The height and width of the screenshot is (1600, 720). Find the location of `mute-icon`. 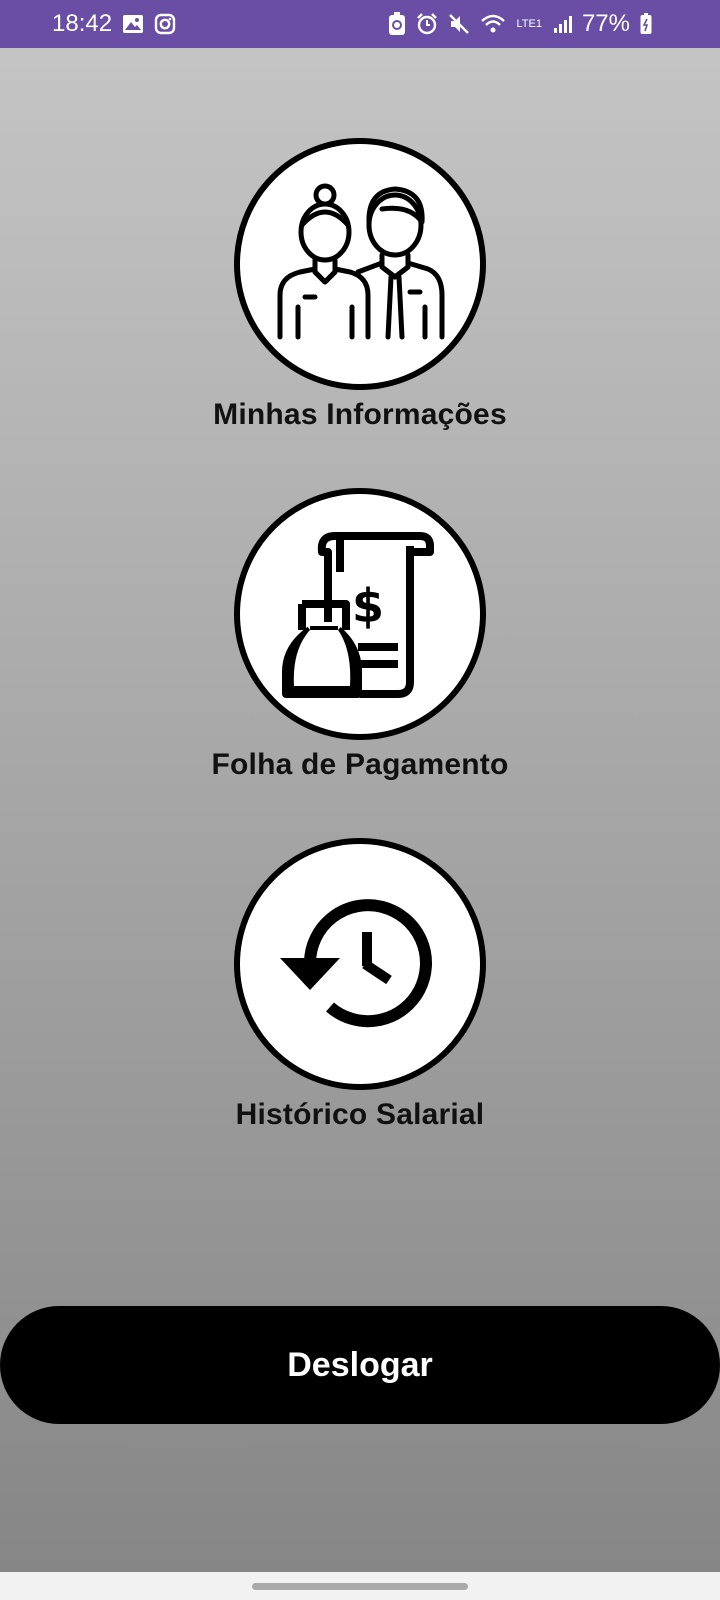

mute-icon is located at coordinates (459, 24).